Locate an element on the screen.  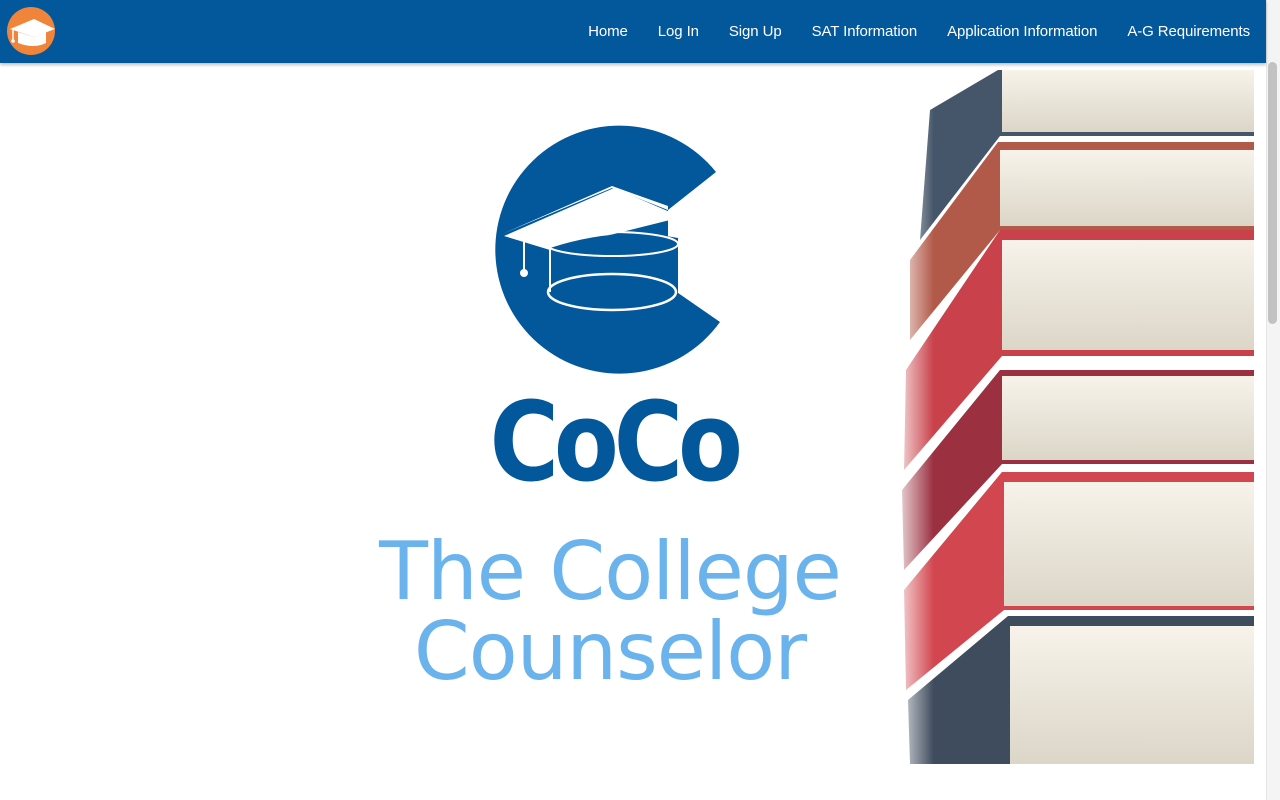
nav-ag-requirements-link: A-G Requirements is located at coordinates (1188, 31).